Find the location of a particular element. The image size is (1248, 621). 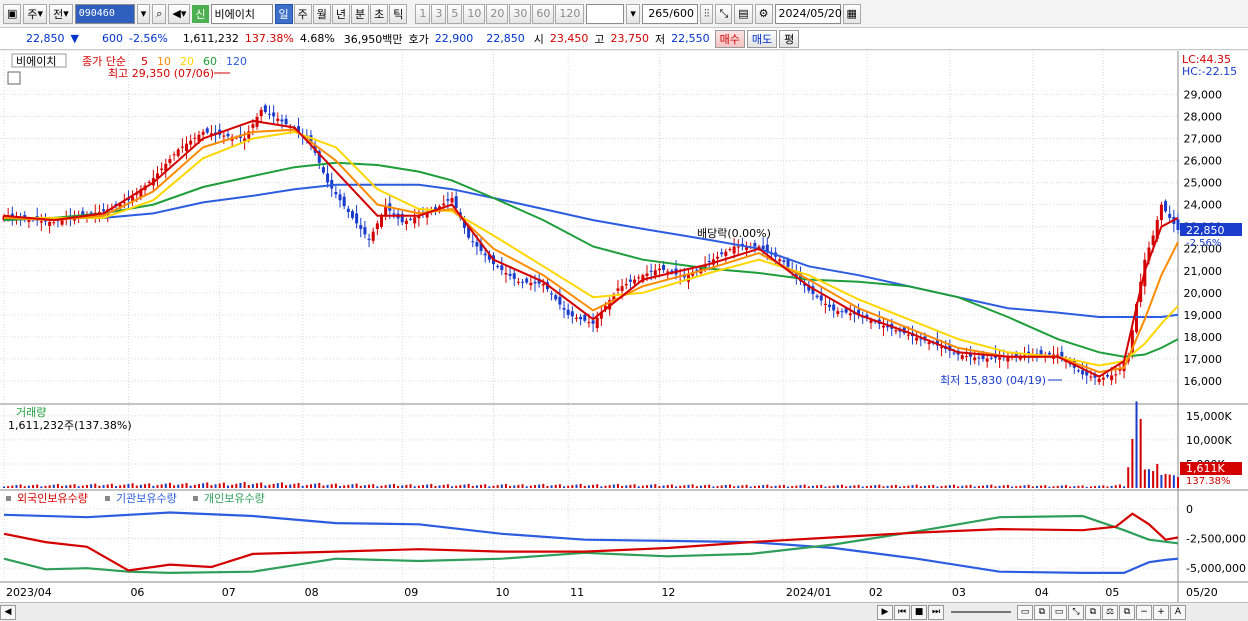

price-tick-label: 19,000 is located at coordinates (1203, 315).